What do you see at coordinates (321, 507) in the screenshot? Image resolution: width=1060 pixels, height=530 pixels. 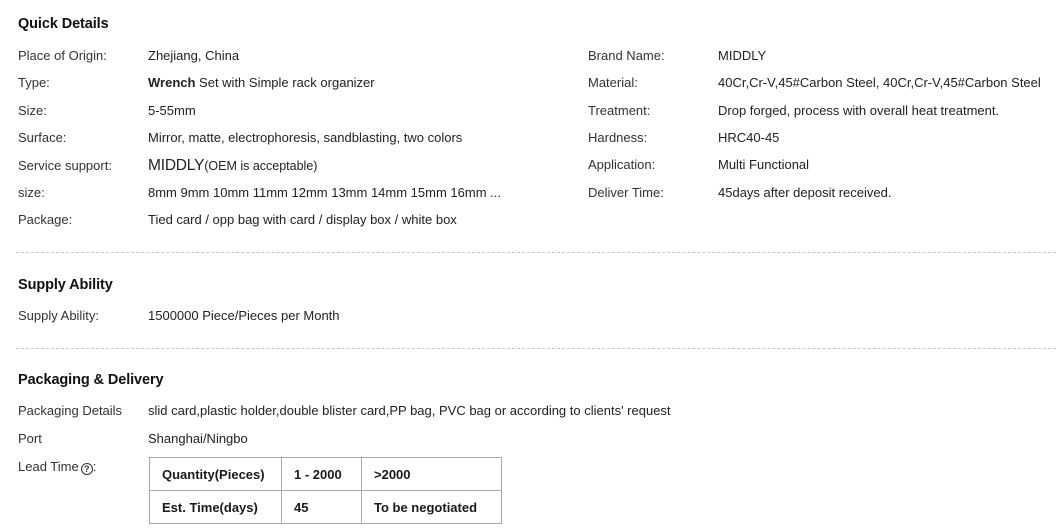 I see `table-cell: 45` at bounding box center [321, 507].